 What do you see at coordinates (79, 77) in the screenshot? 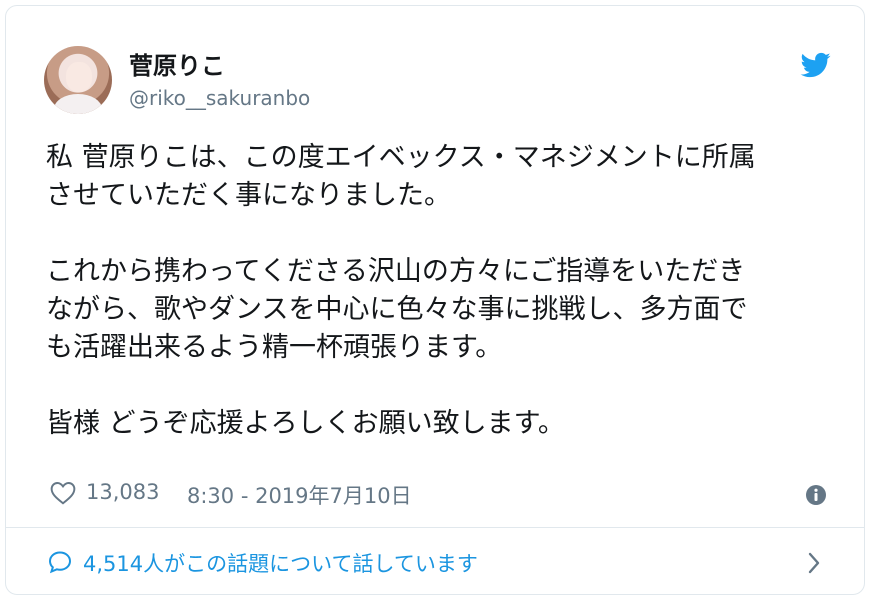
I see `avatar-face` at bounding box center [79, 77].